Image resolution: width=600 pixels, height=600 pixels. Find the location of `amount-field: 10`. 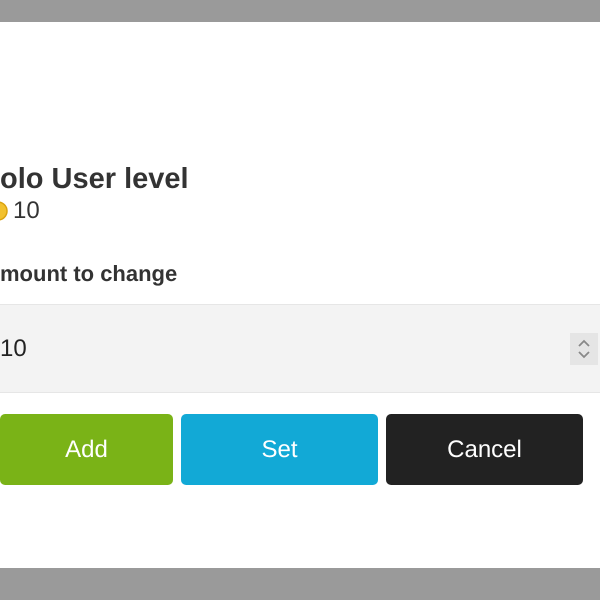

amount-field: 10 is located at coordinates (300, 348).